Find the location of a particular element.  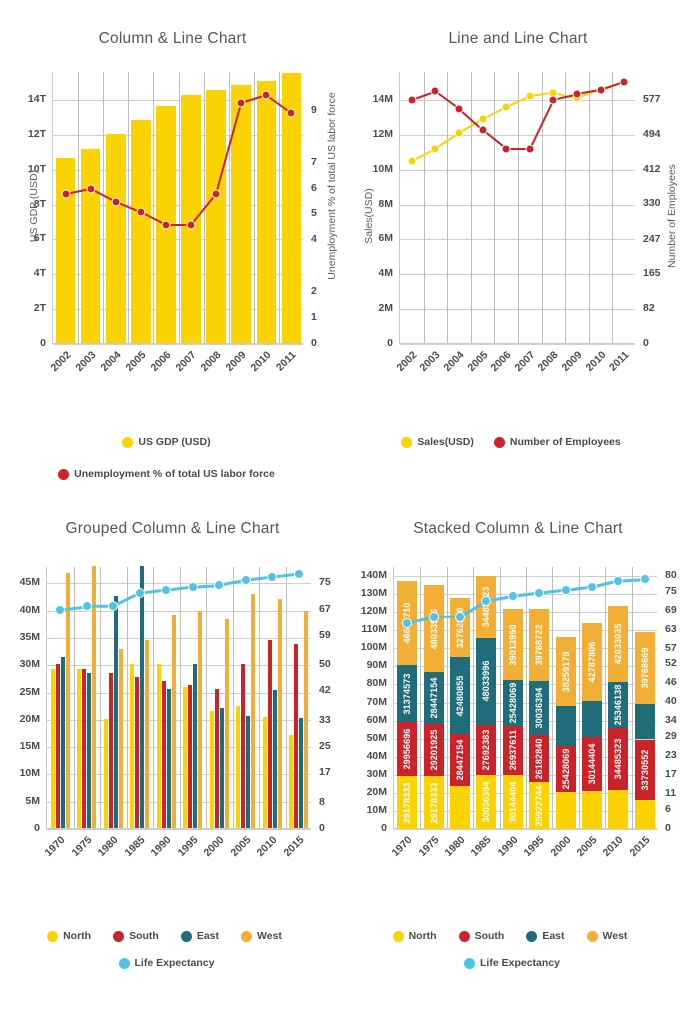

plot-canvas is located at coordinates (178, 697).